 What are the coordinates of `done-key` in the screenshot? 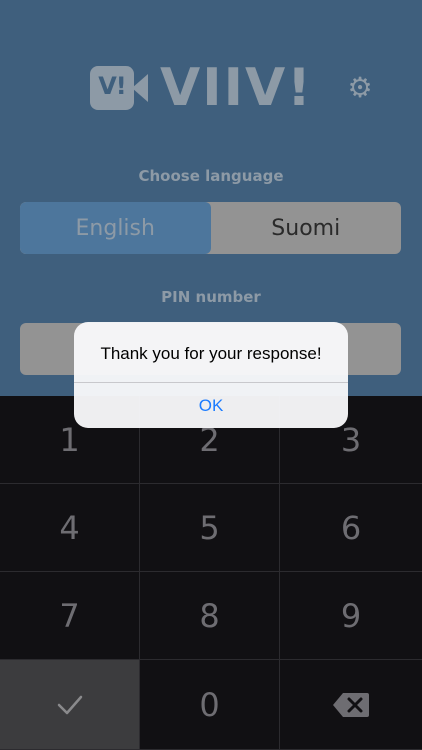 It's located at (70, 705).